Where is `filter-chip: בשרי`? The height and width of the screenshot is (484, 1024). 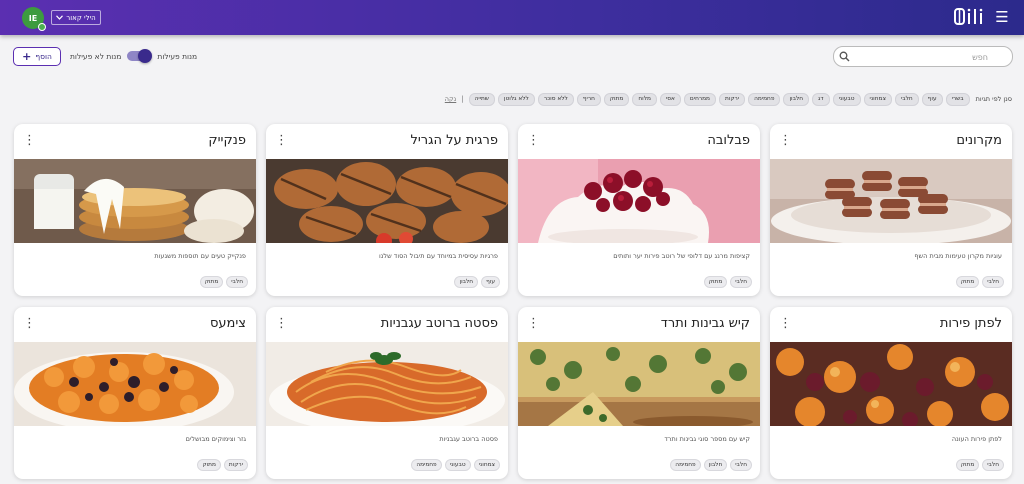
filter-chip: בשרי is located at coordinates (957, 99).